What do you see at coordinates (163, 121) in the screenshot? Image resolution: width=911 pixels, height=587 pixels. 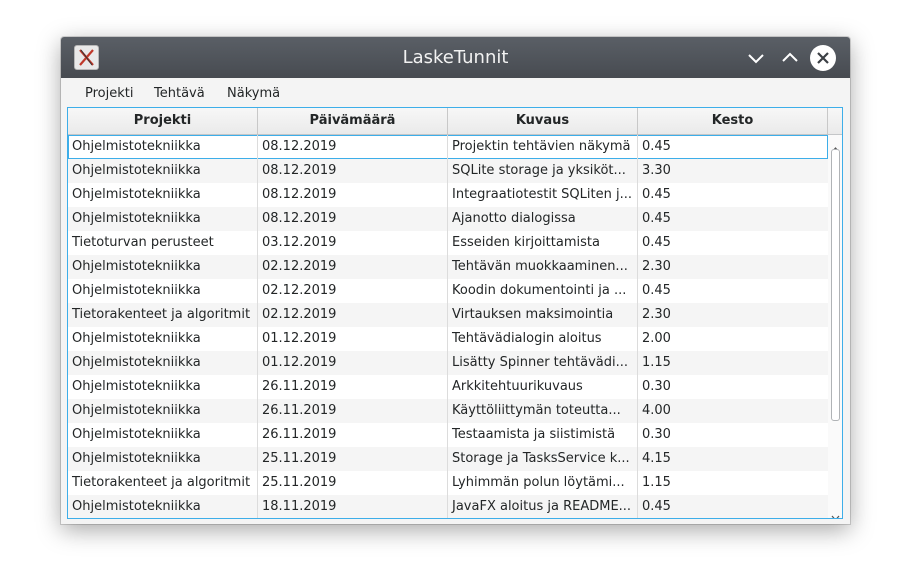 I see `column-header-projekti: Projekti` at bounding box center [163, 121].